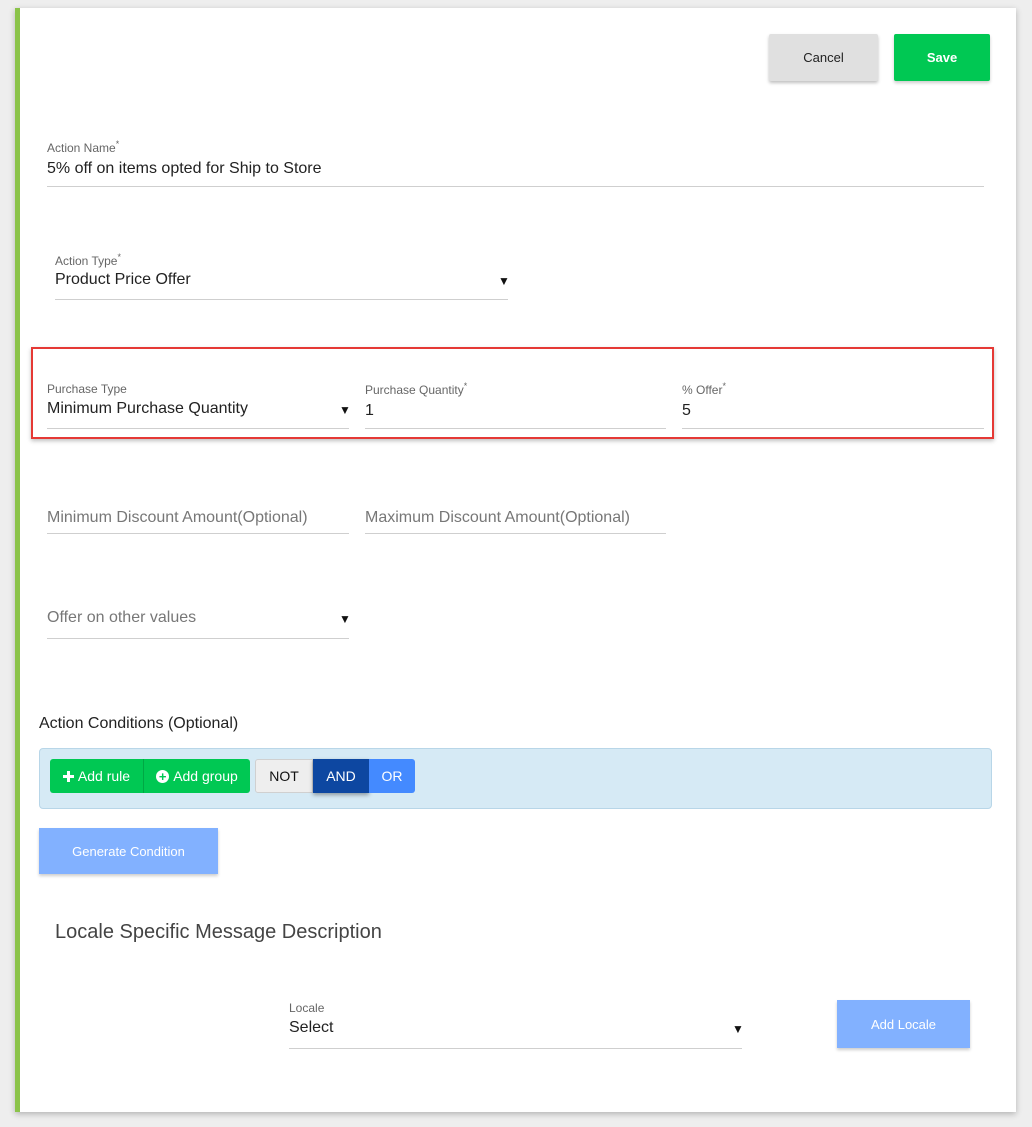 The image size is (1032, 1127). What do you see at coordinates (515, 428) in the screenshot?
I see `purchase-quantity-underline` at bounding box center [515, 428].